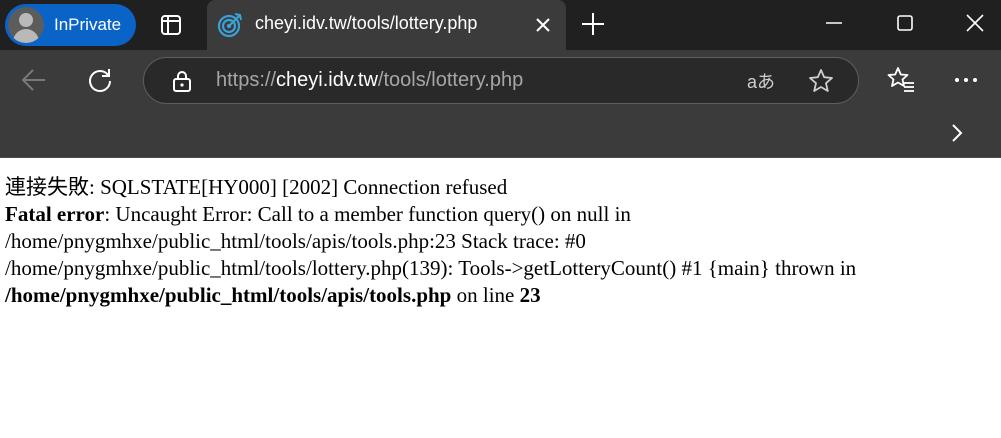  What do you see at coordinates (821, 81) in the screenshot?
I see `star-icon` at bounding box center [821, 81].